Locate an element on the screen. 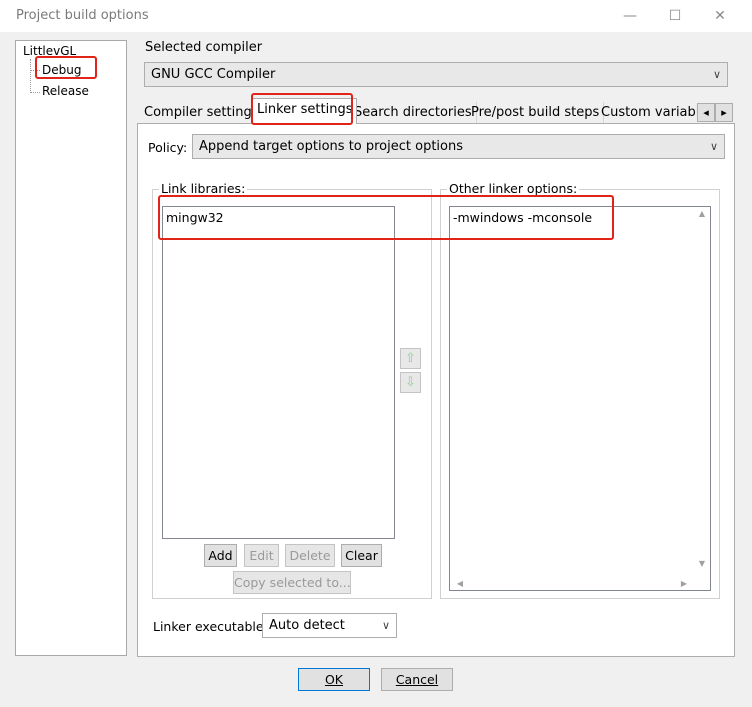  linker-executable-select: Auto detect ∨ is located at coordinates (329, 625).